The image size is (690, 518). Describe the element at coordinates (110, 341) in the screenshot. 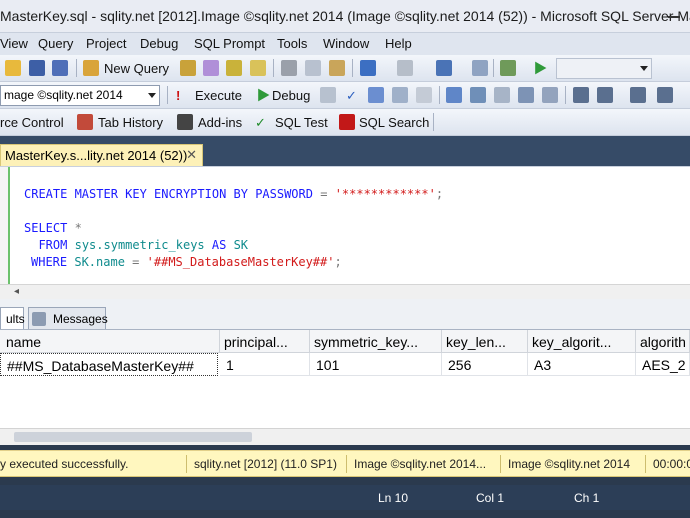

I see `column-header-name: name` at that location.